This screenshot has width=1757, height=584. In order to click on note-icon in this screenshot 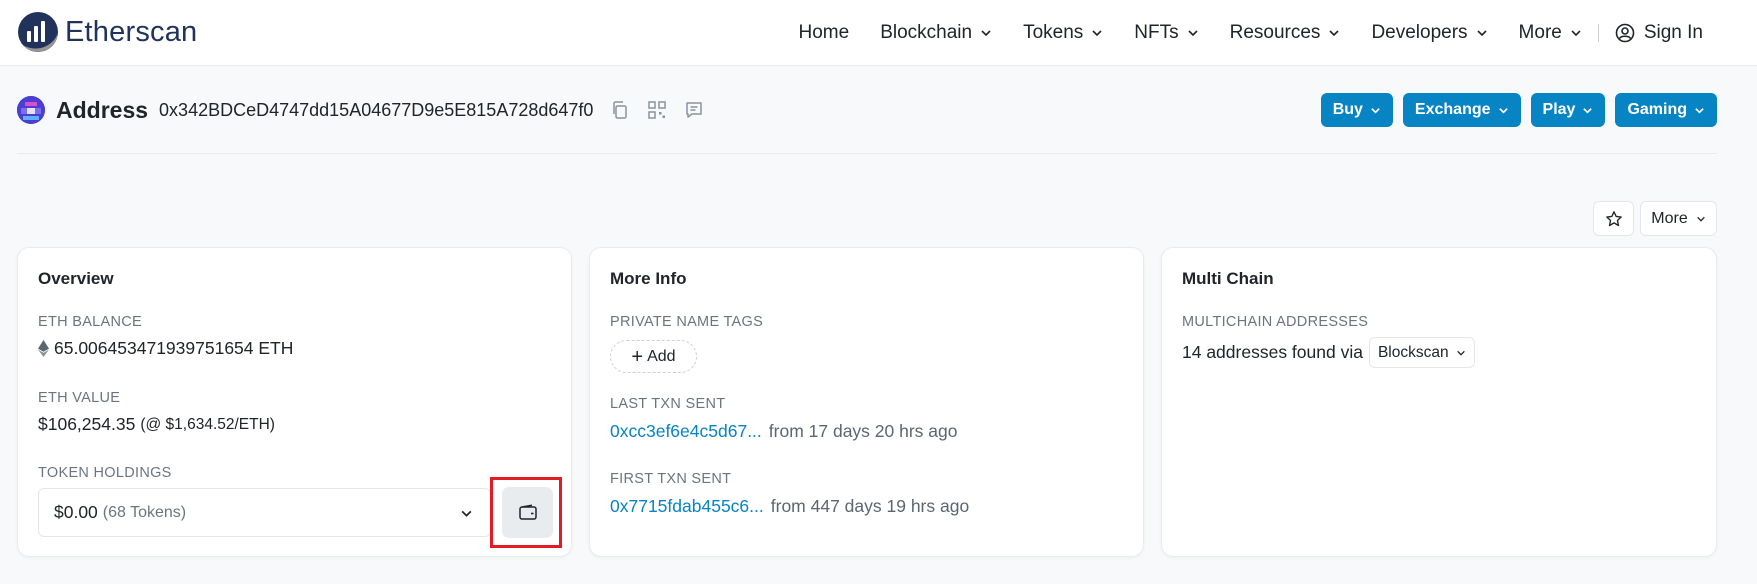, I will do `click(694, 110)`.